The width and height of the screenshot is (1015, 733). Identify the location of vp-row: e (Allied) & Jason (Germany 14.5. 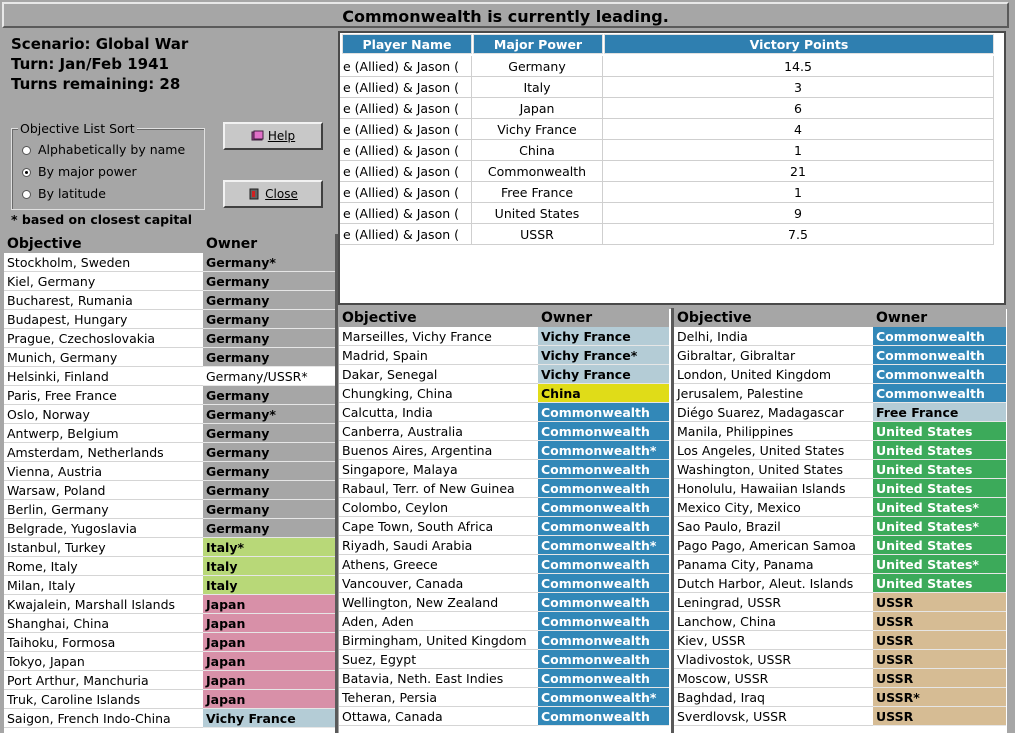
(667, 66).